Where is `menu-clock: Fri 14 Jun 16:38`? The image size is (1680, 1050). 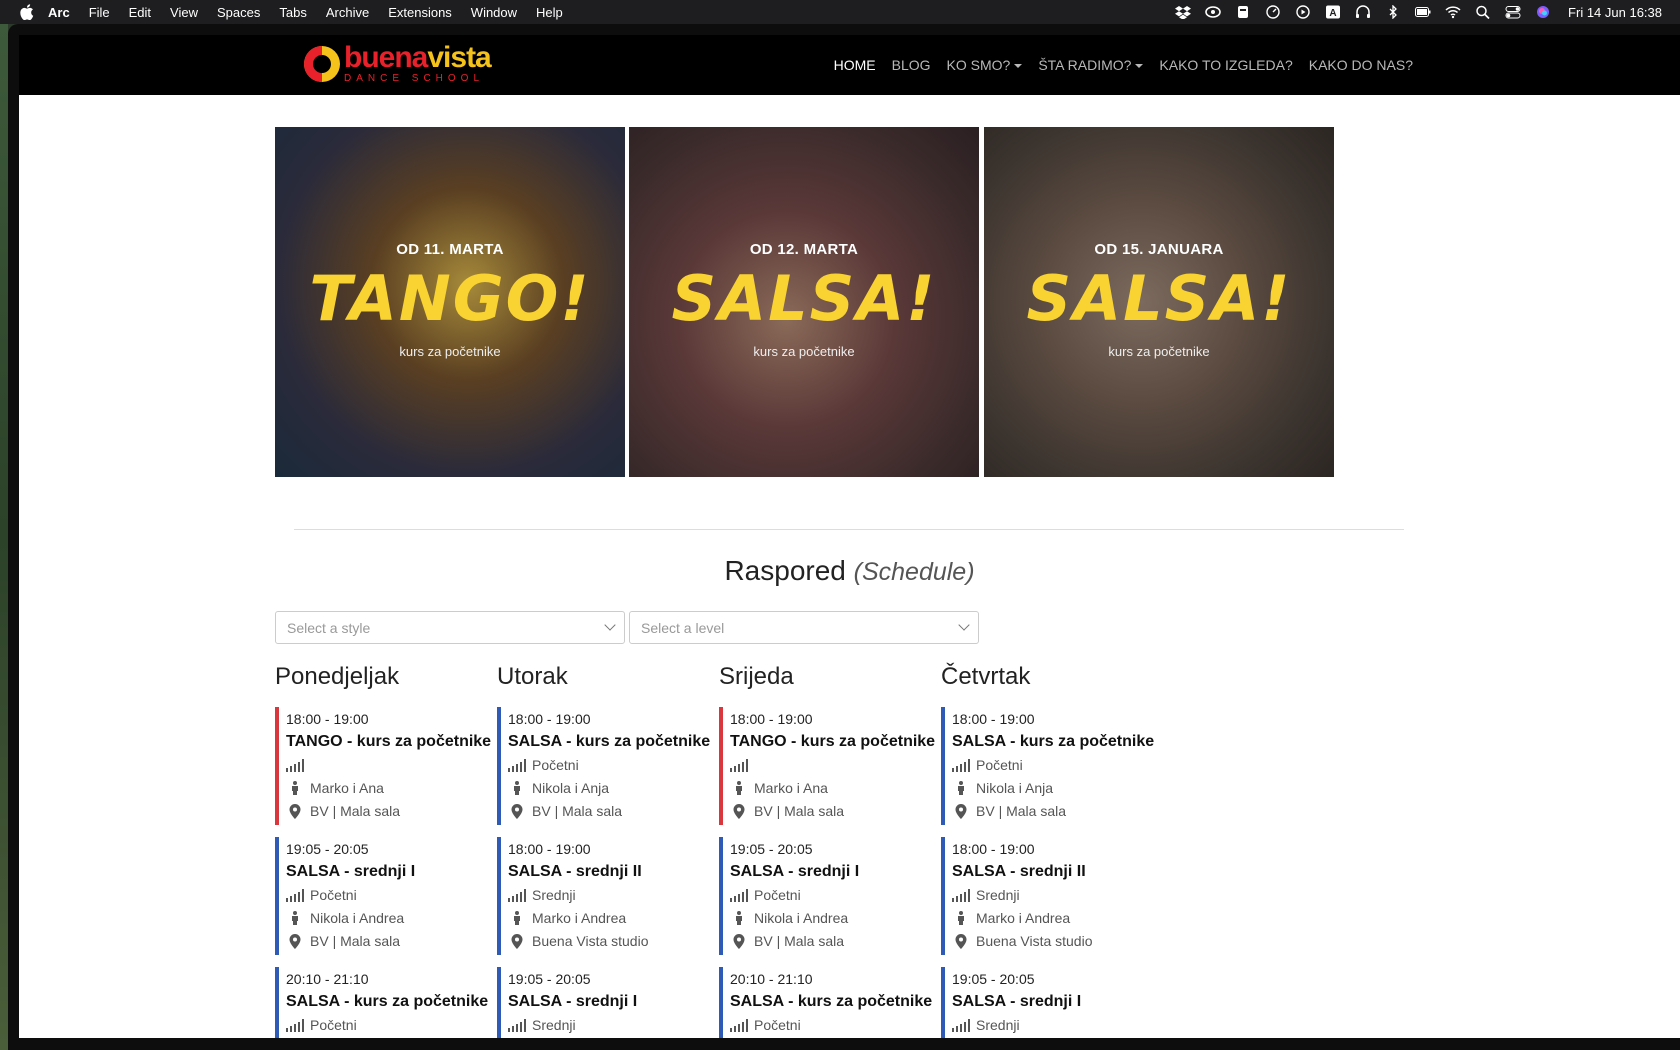
menu-clock: Fri 14 Jun 16:38 is located at coordinates (1615, 12).